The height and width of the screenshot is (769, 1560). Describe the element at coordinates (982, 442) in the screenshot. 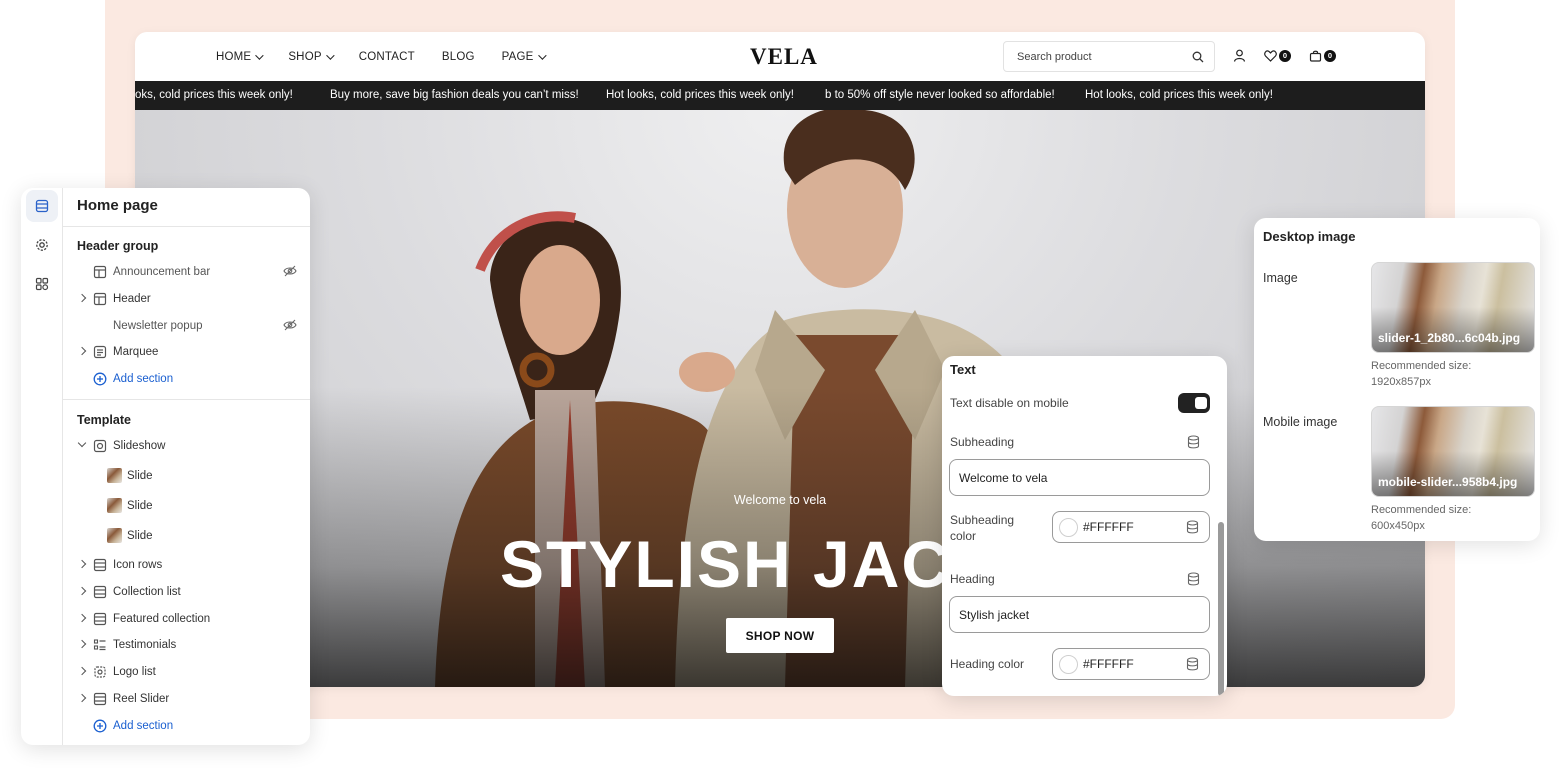

I see `subheading-label: Subheading` at that location.